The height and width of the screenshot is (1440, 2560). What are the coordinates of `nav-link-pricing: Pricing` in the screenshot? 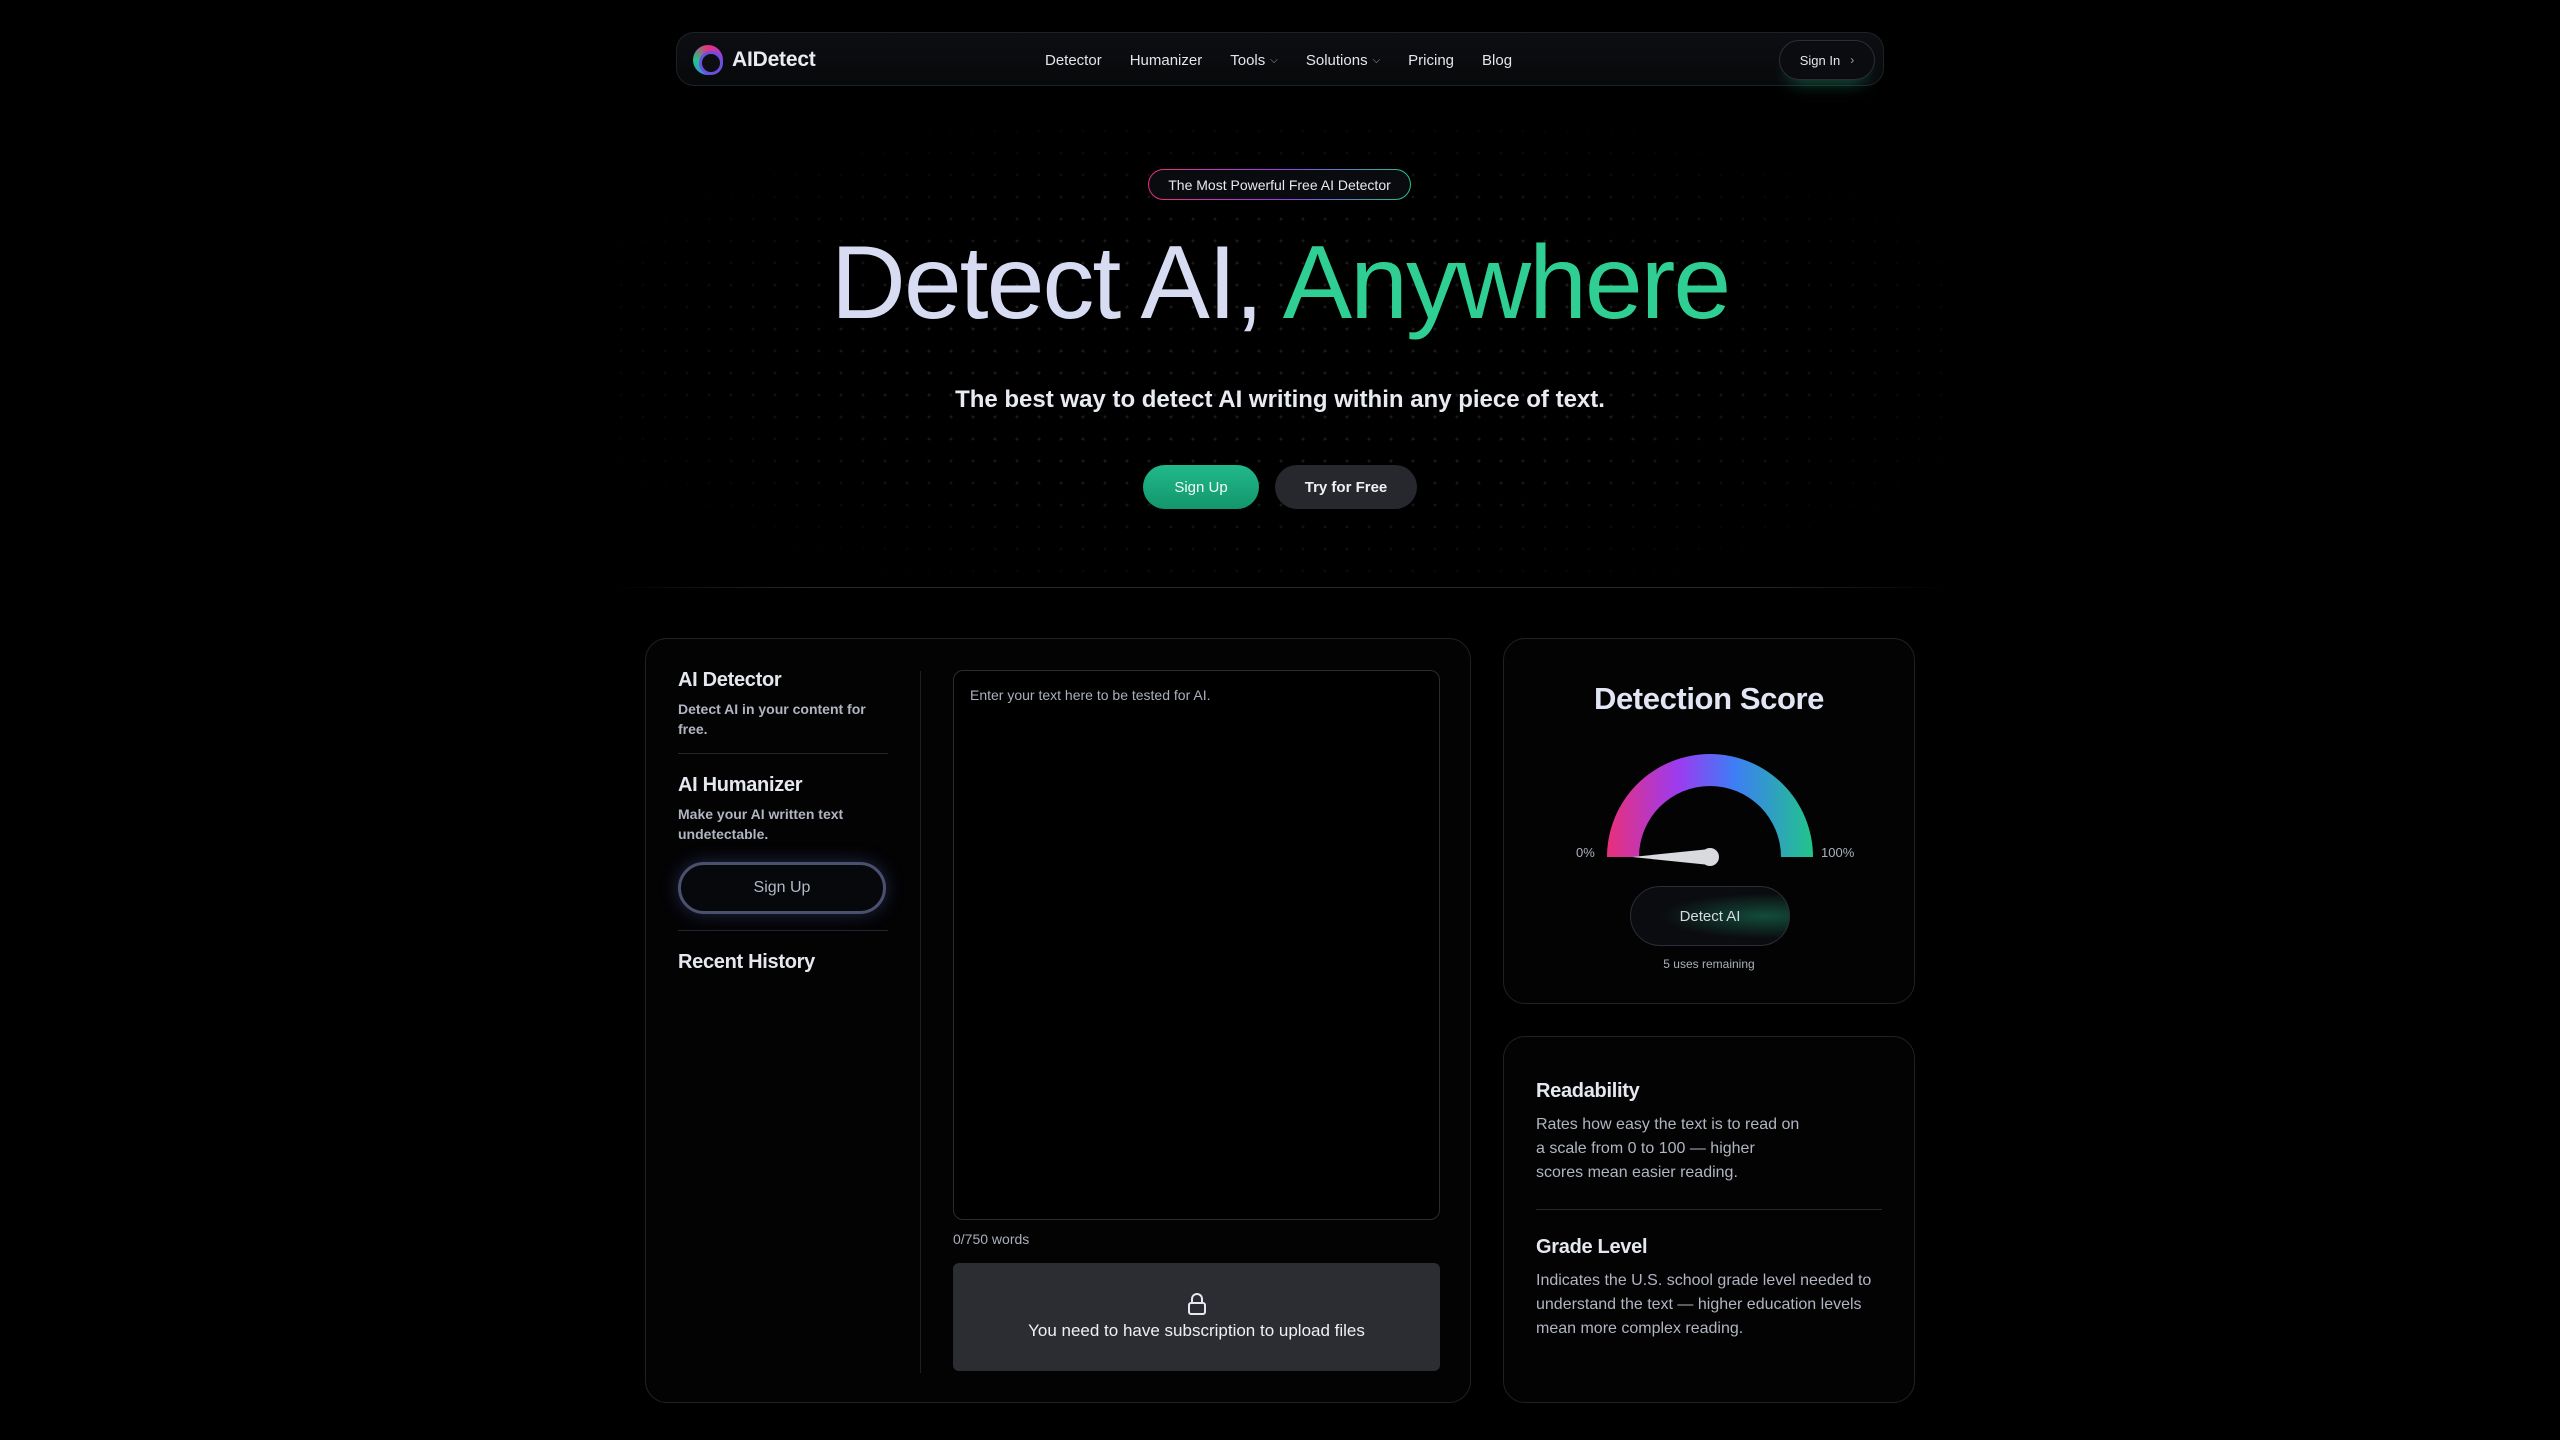 It's located at (1431, 60).